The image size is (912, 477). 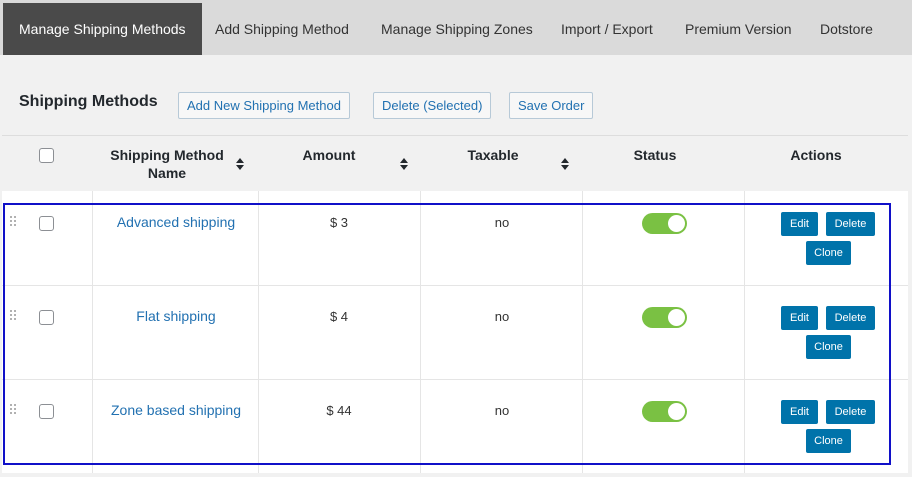 What do you see at coordinates (46, 155) in the screenshot?
I see `select-all-checkbox` at bounding box center [46, 155].